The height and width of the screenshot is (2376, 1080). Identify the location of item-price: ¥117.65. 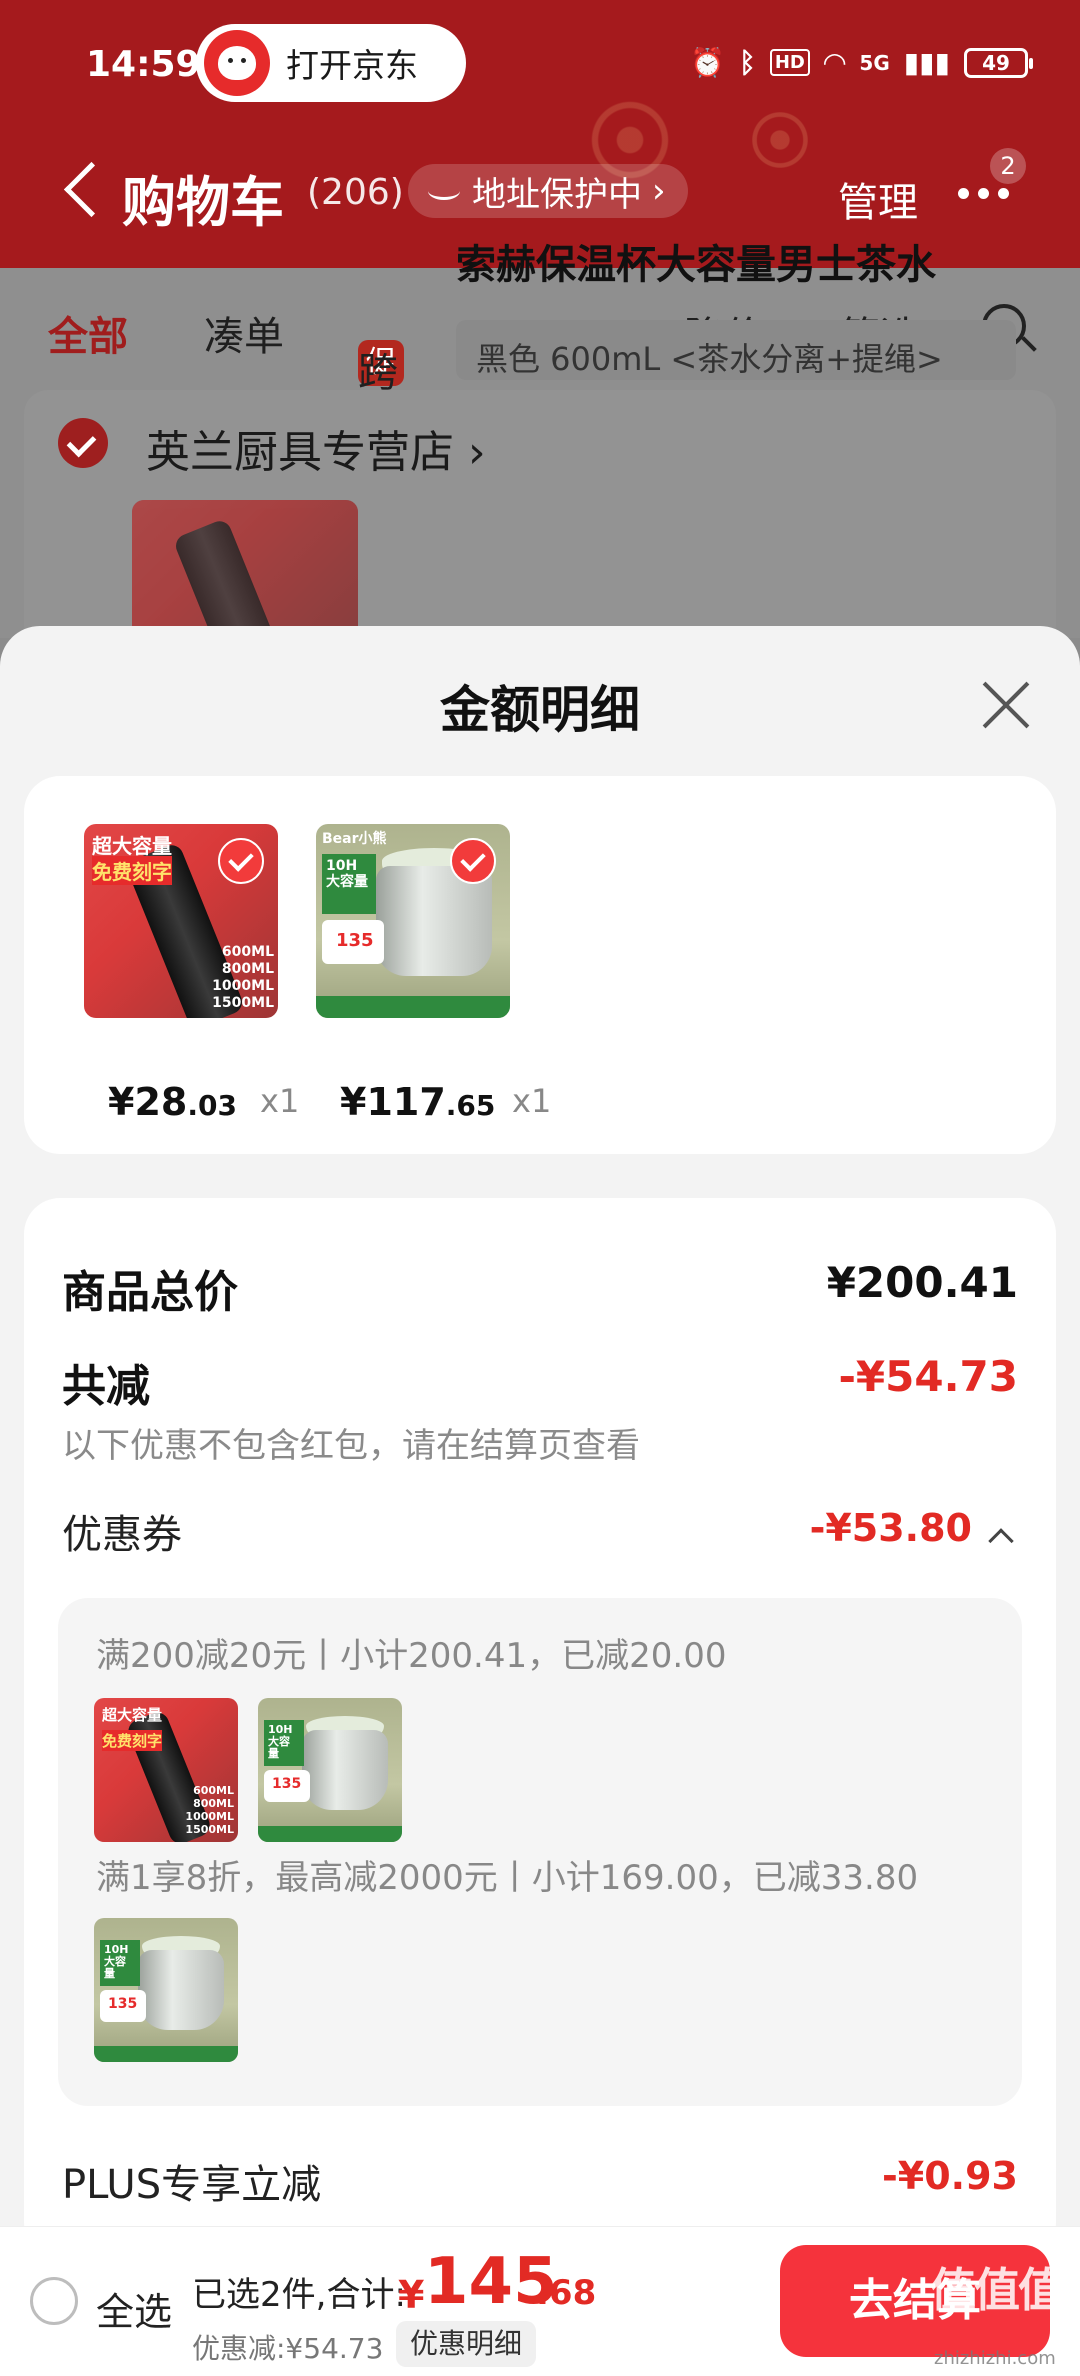
(417, 1102).